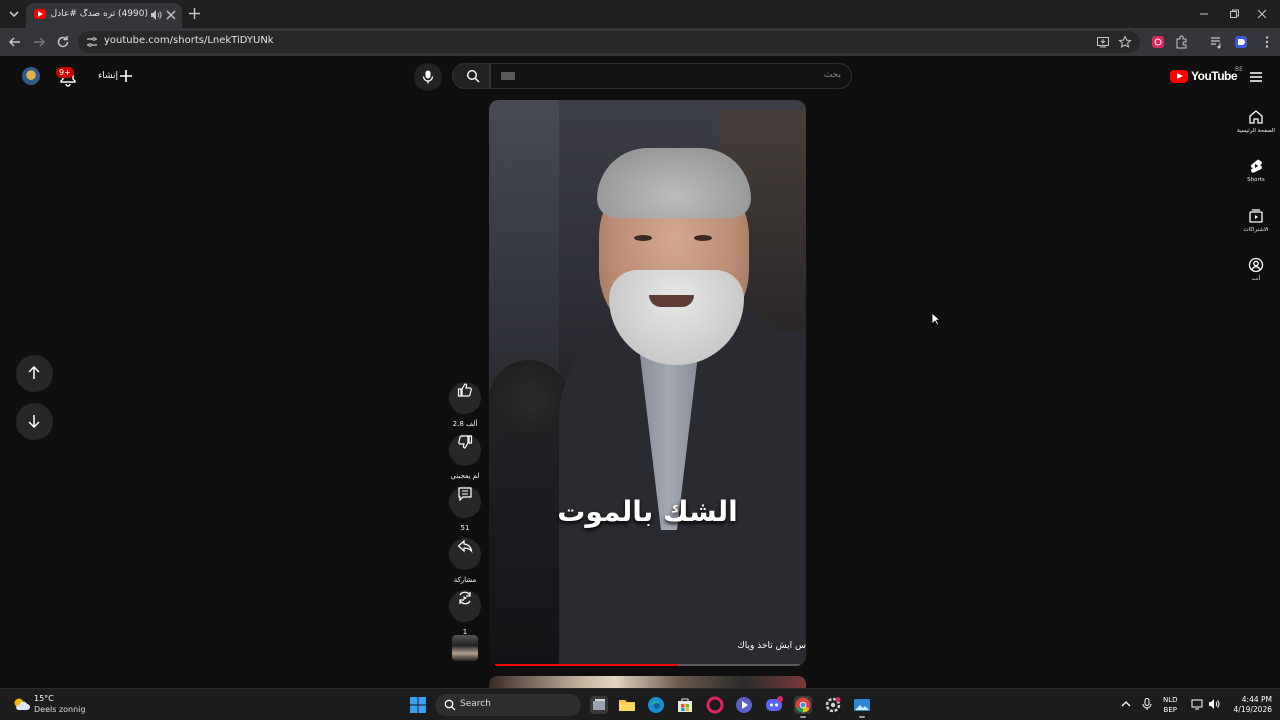 The image size is (1280, 720). What do you see at coordinates (1241, 42) in the screenshot?
I see `profile-extension-icon` at bounding box center [1241, 42].